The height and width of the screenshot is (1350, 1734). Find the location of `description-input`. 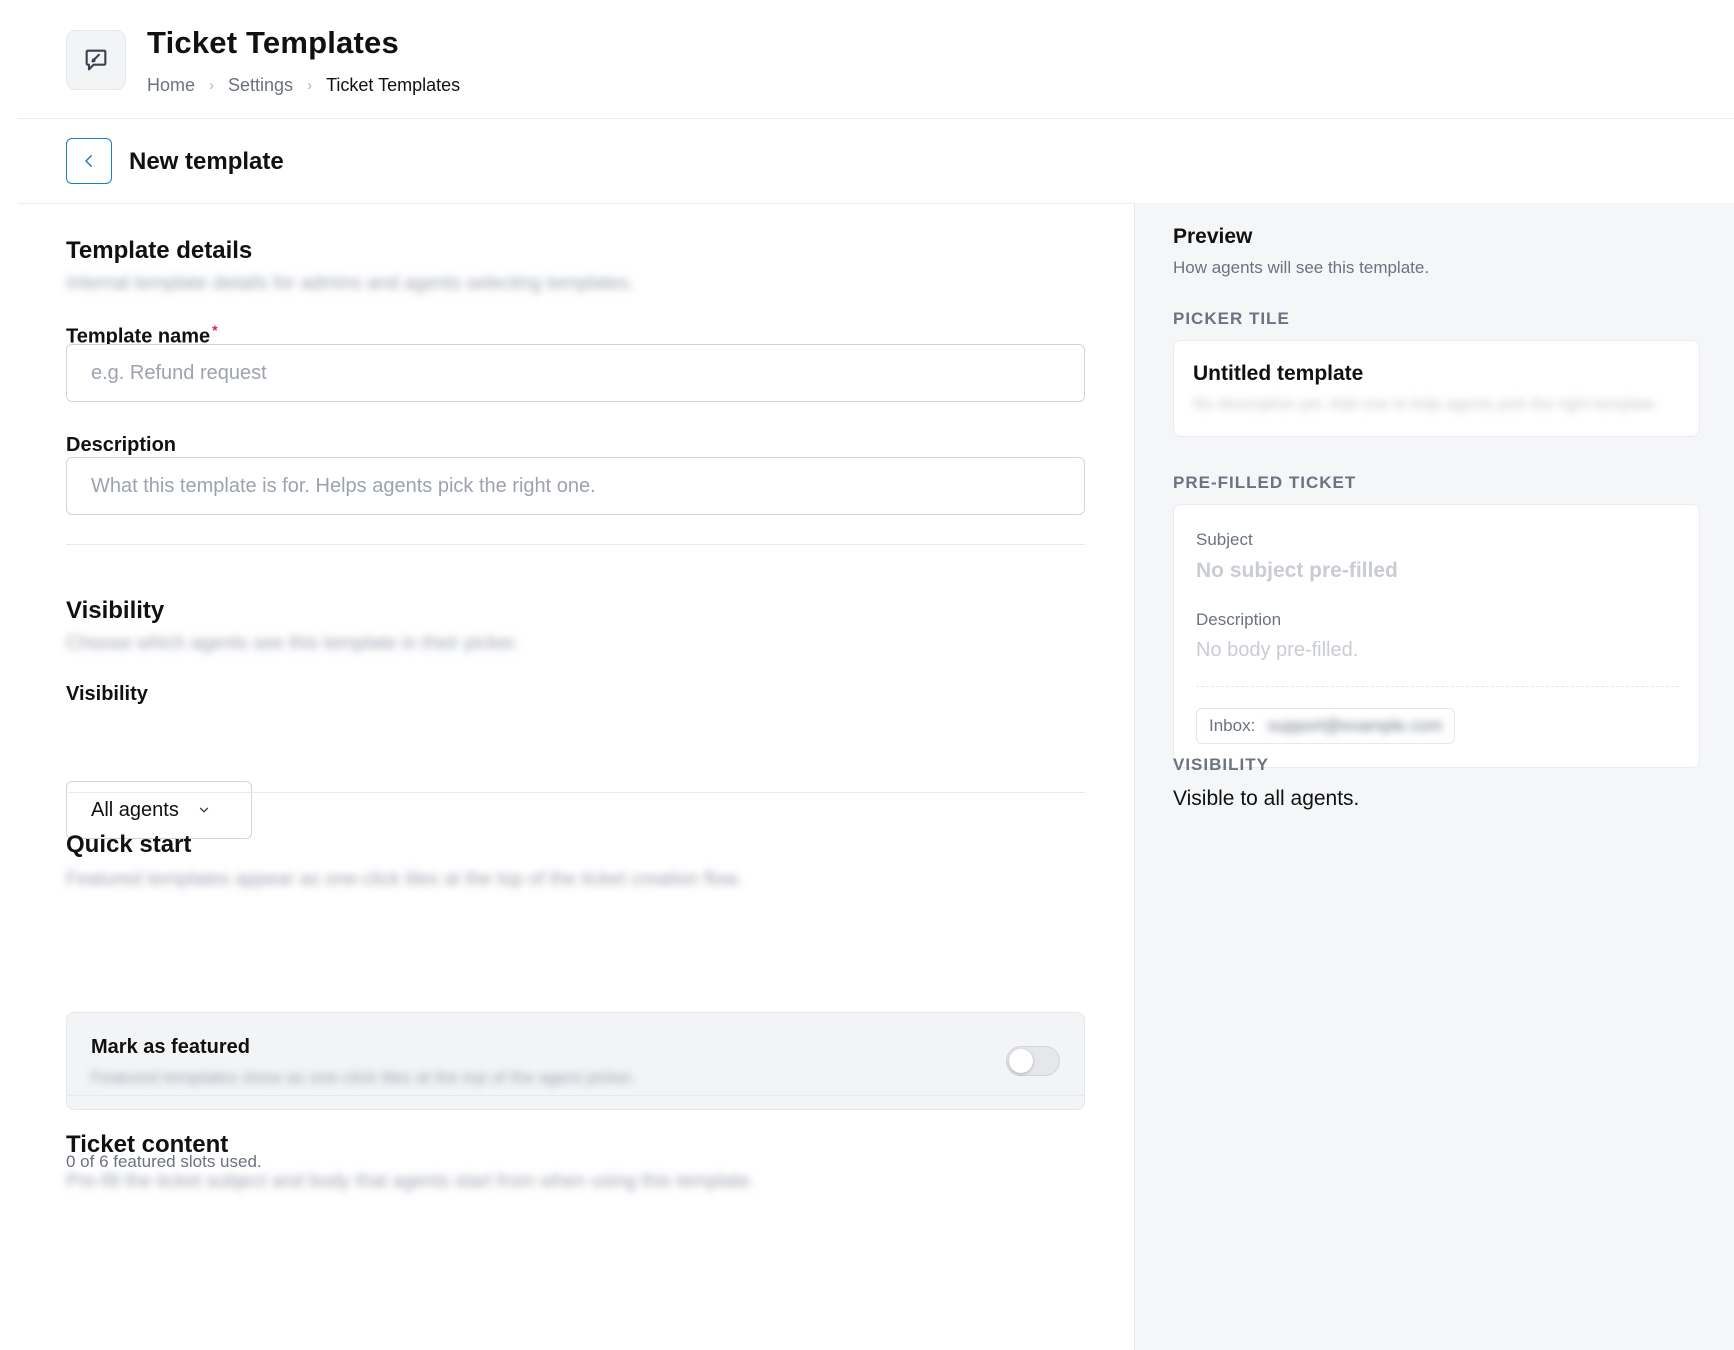

description-input is located at coordinates (575, 486).